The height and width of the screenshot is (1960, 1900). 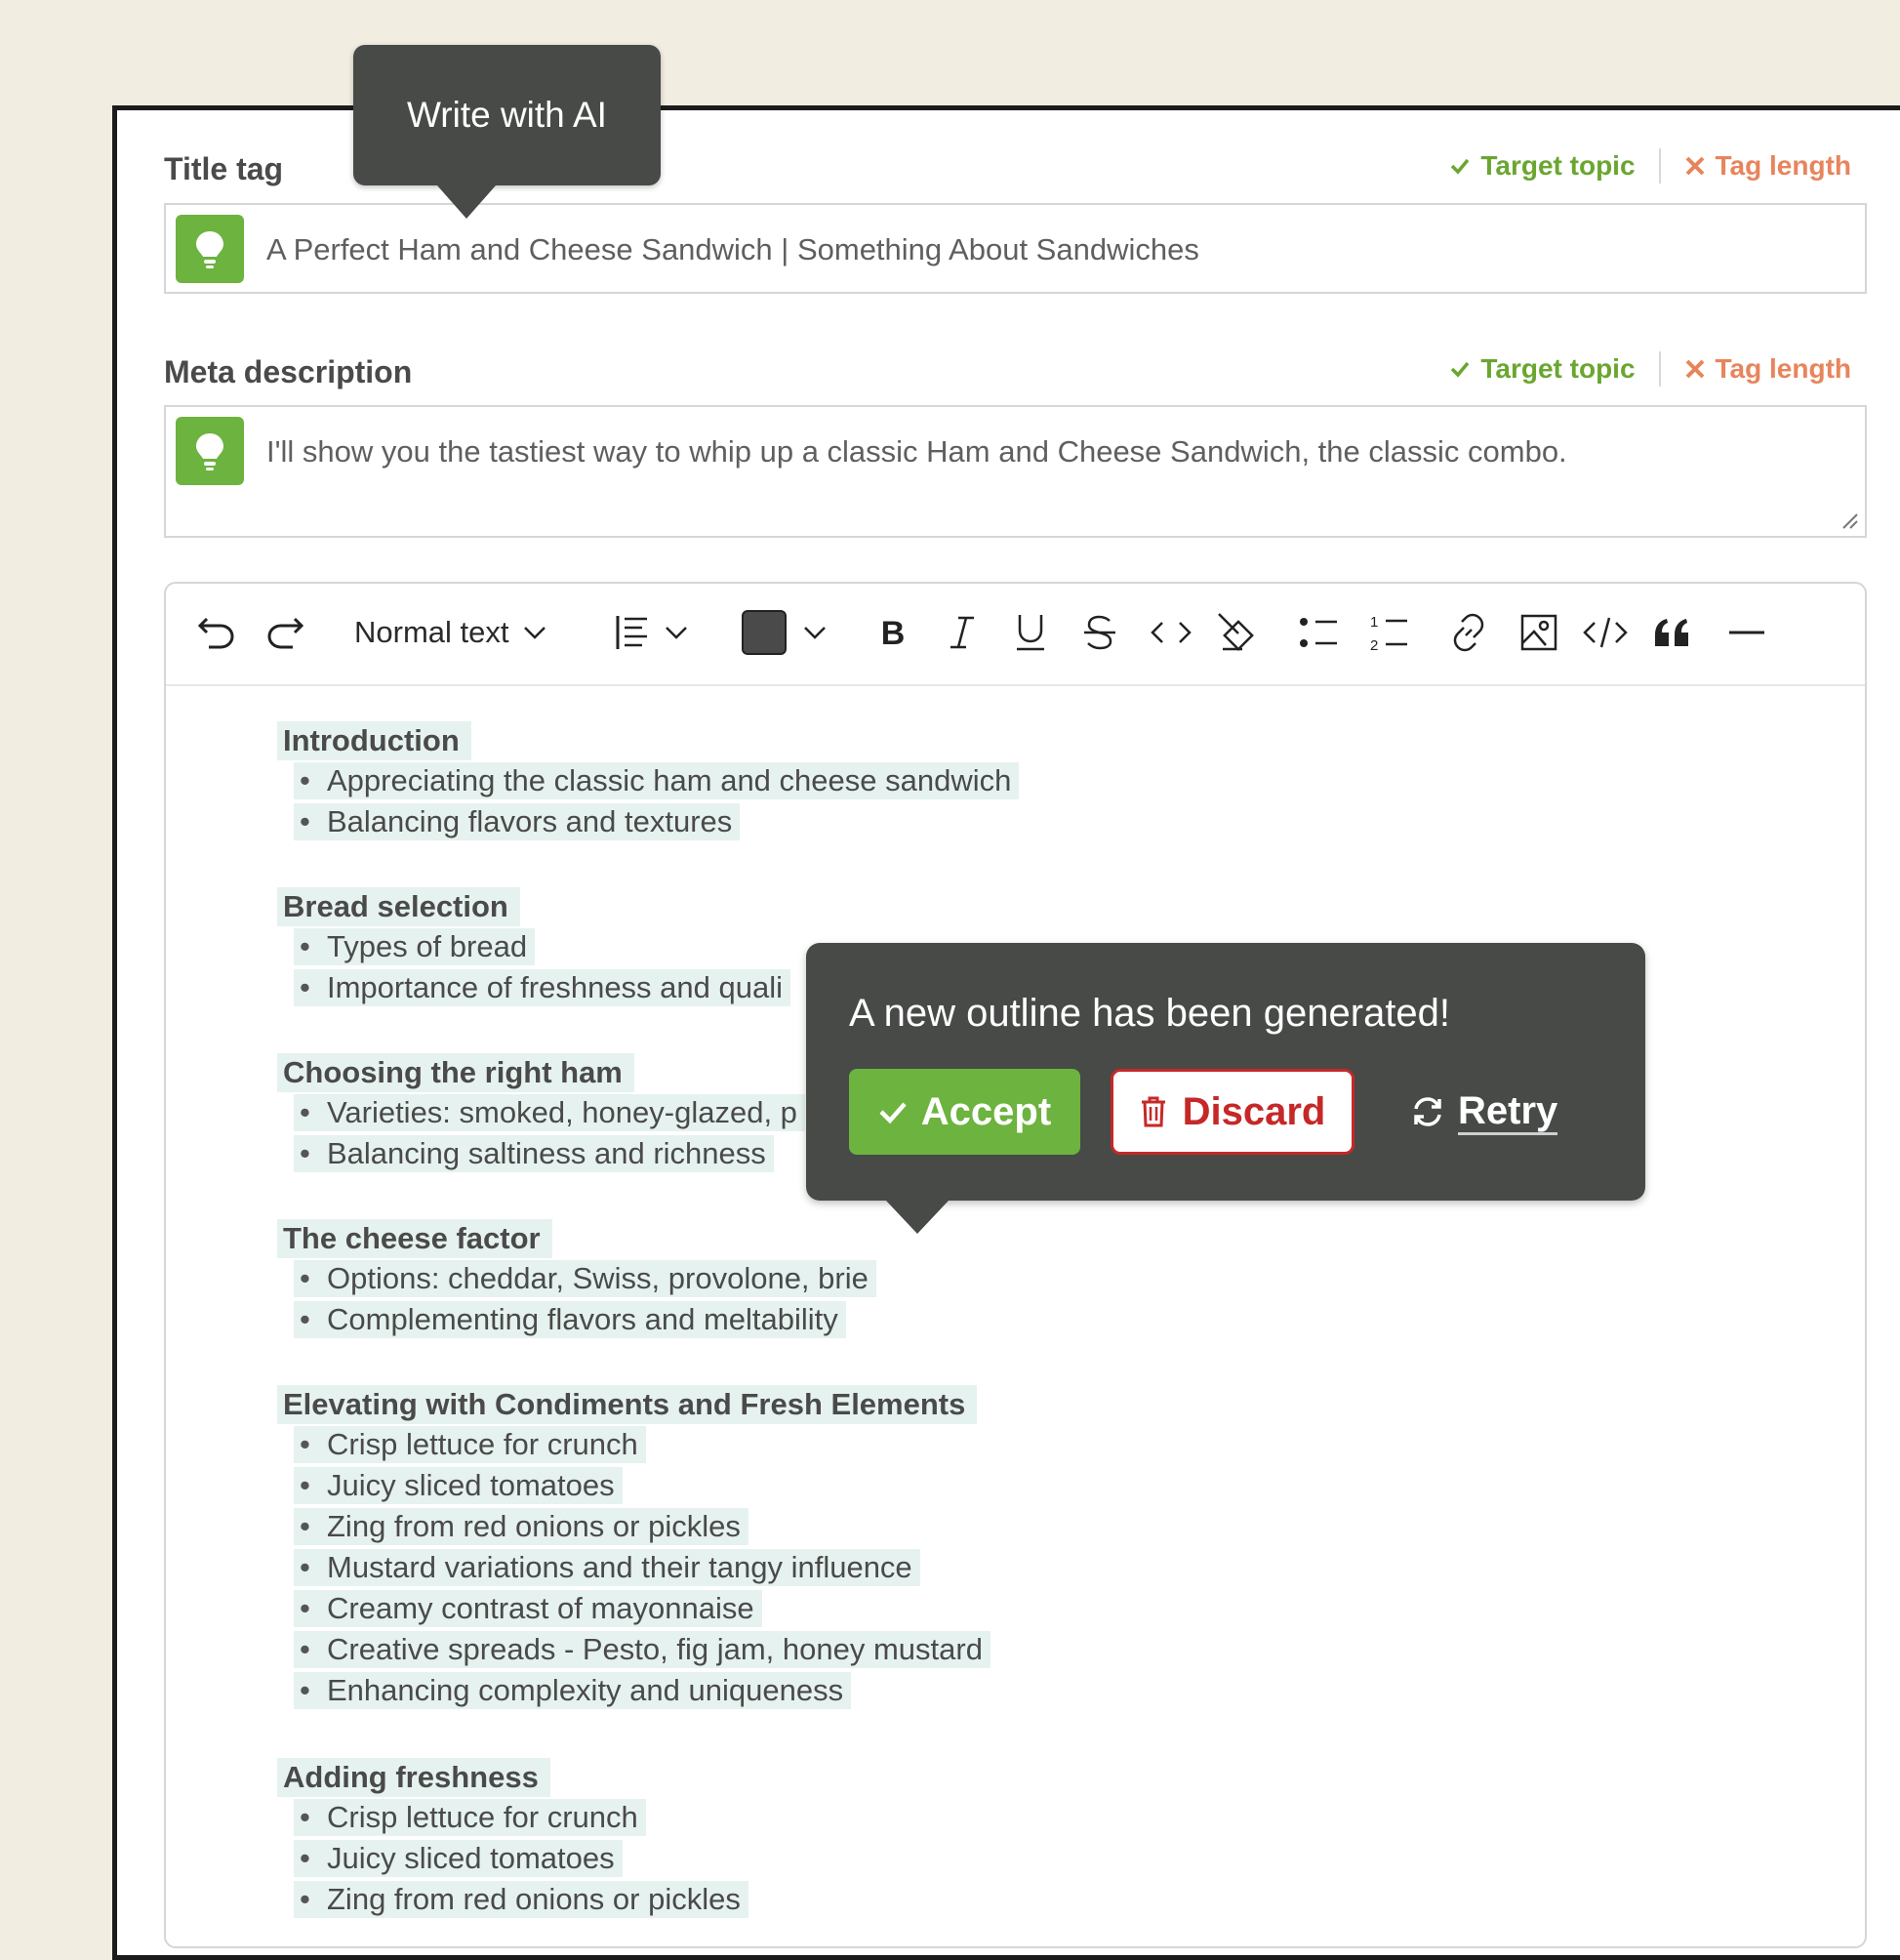 What do you see at coordinates (1484, 1112) in the screenshot?
I see `retry-button: Retry` at bounding box center [1484, 1112].